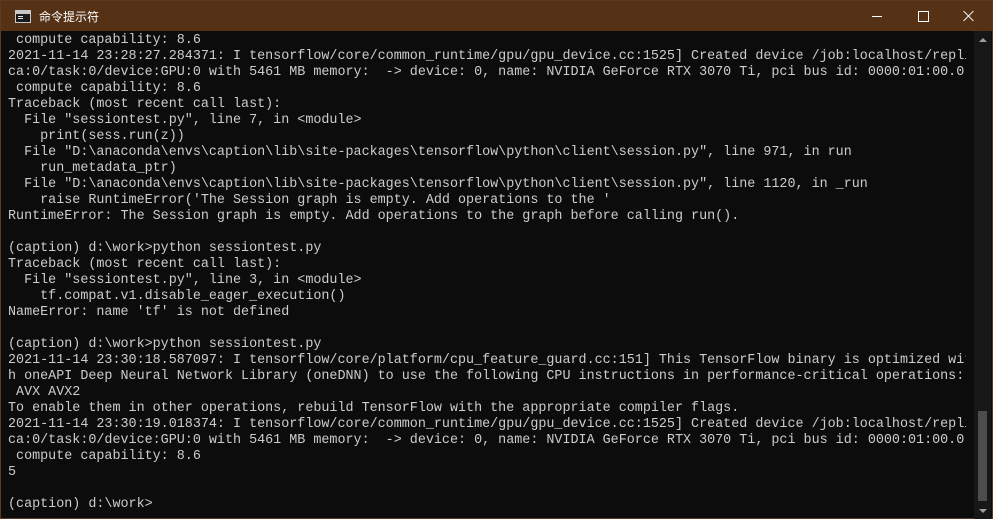 The width and height of the screenshot is (993, 519). What do you see at coordinates (80, 504) in the screenshot?
I see `console-line: (caption) d:\work>` at bounding box center [80, 504].